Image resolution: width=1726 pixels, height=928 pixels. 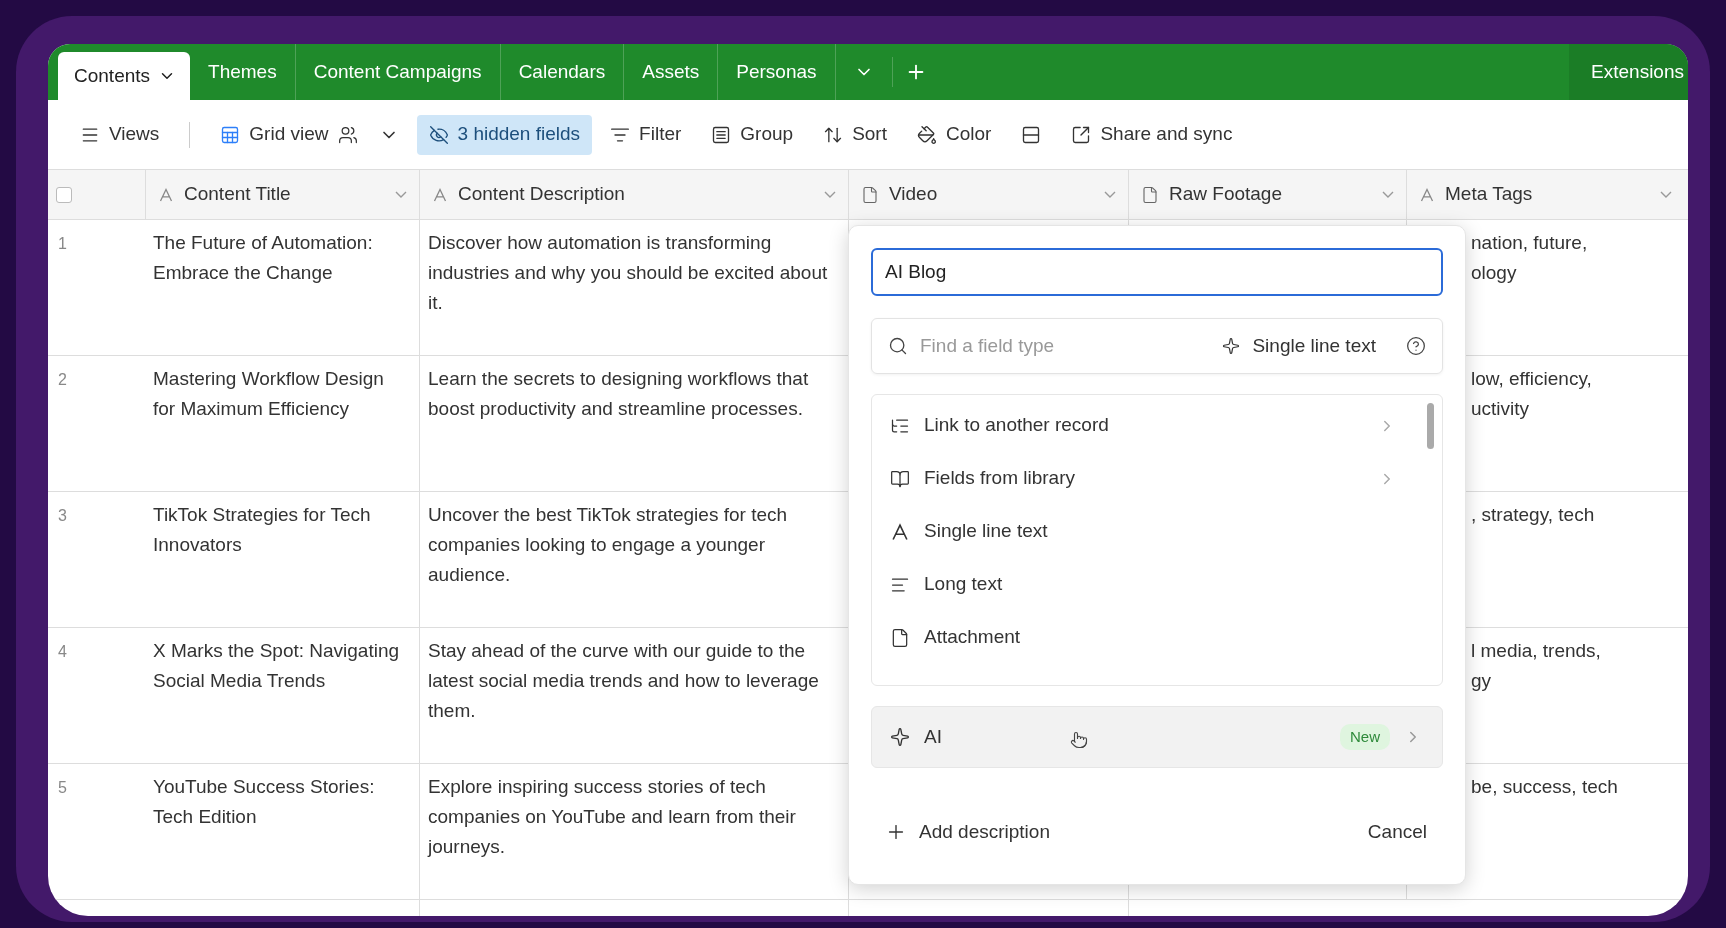 I want to click on table-cell: Explore inspiring success stories of tech companies on YouTube and learn from their journeys., so click(x=612, y=816).